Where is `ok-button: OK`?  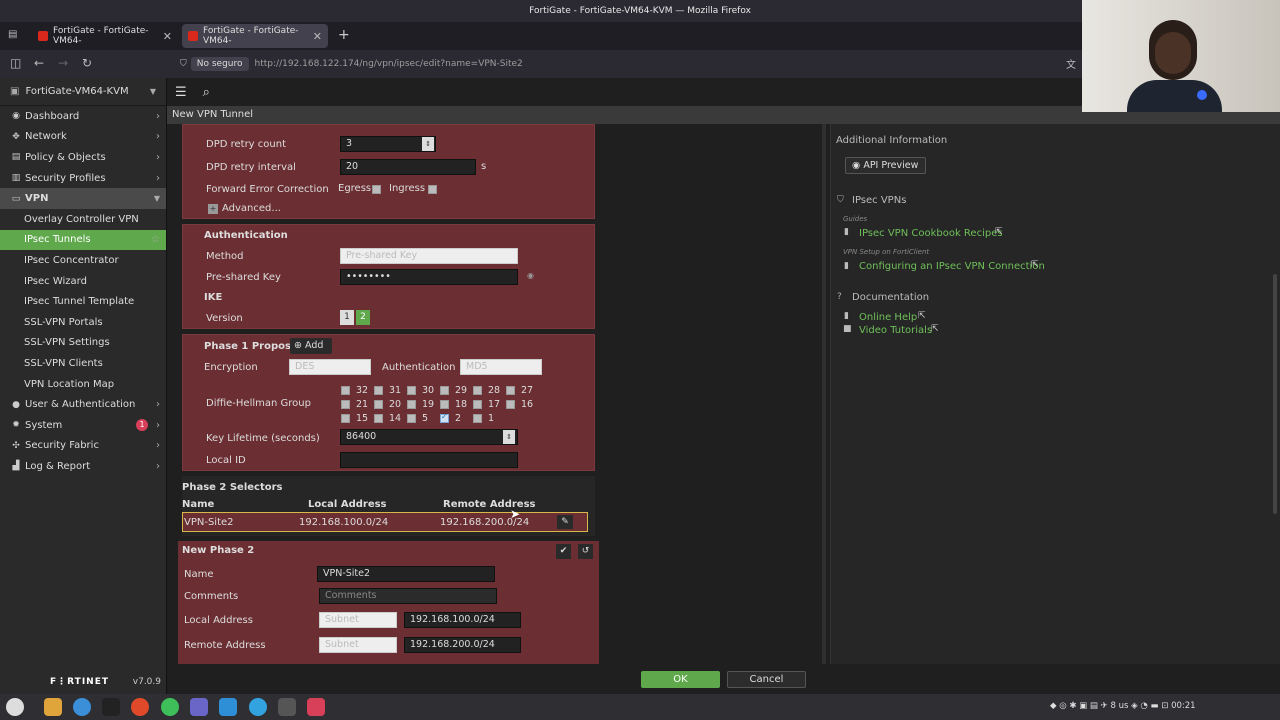
ok-button: OK is located at coordinates (680, 679).